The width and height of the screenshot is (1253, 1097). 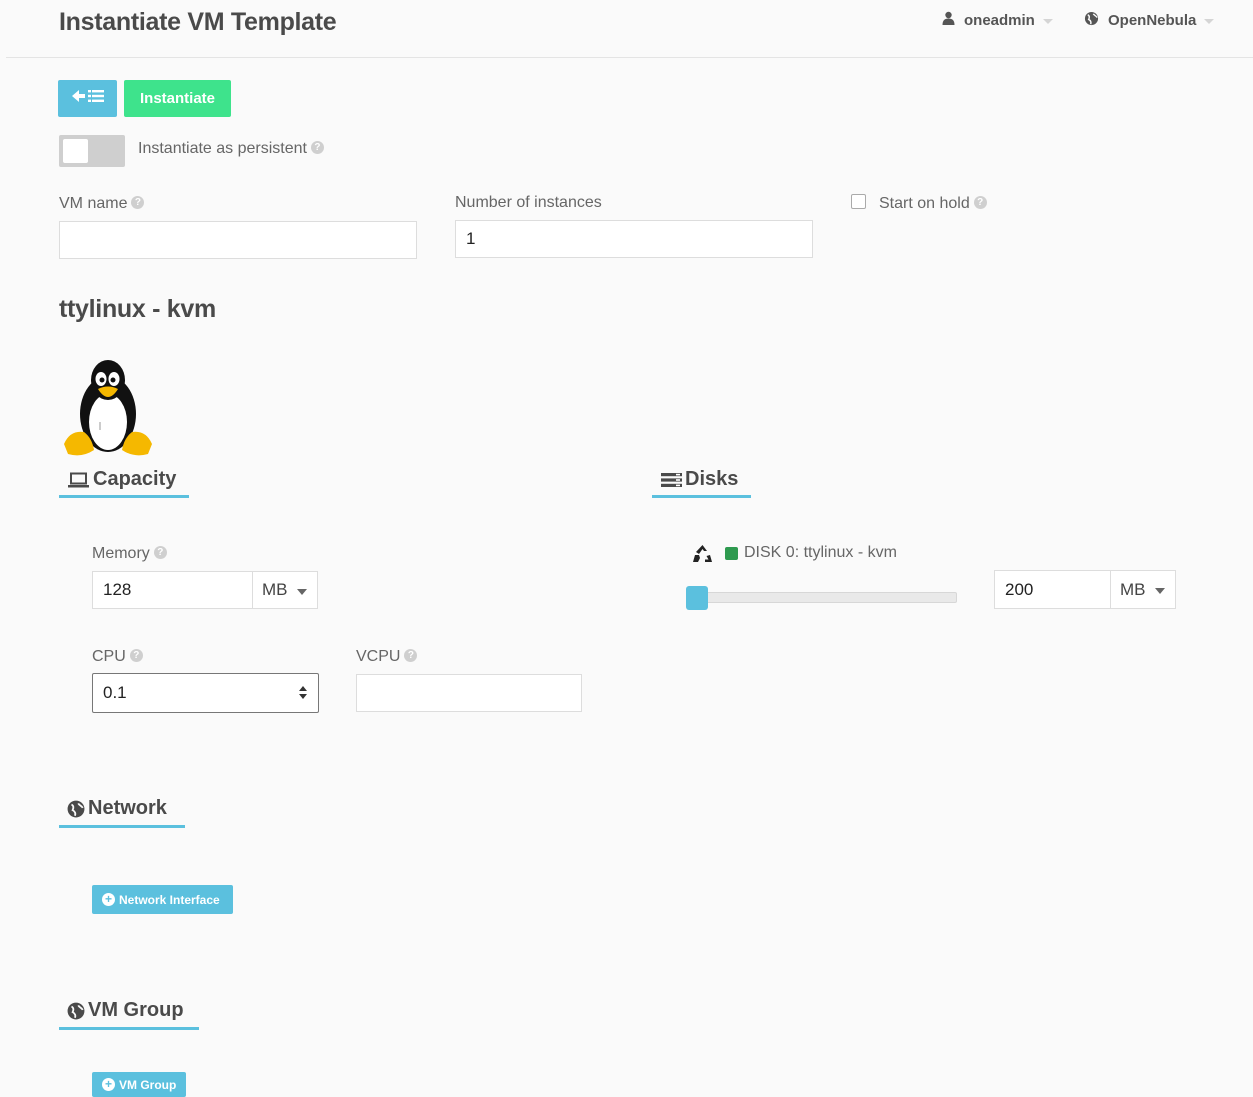 I want to click on back-button, so click(x=87, y=98).